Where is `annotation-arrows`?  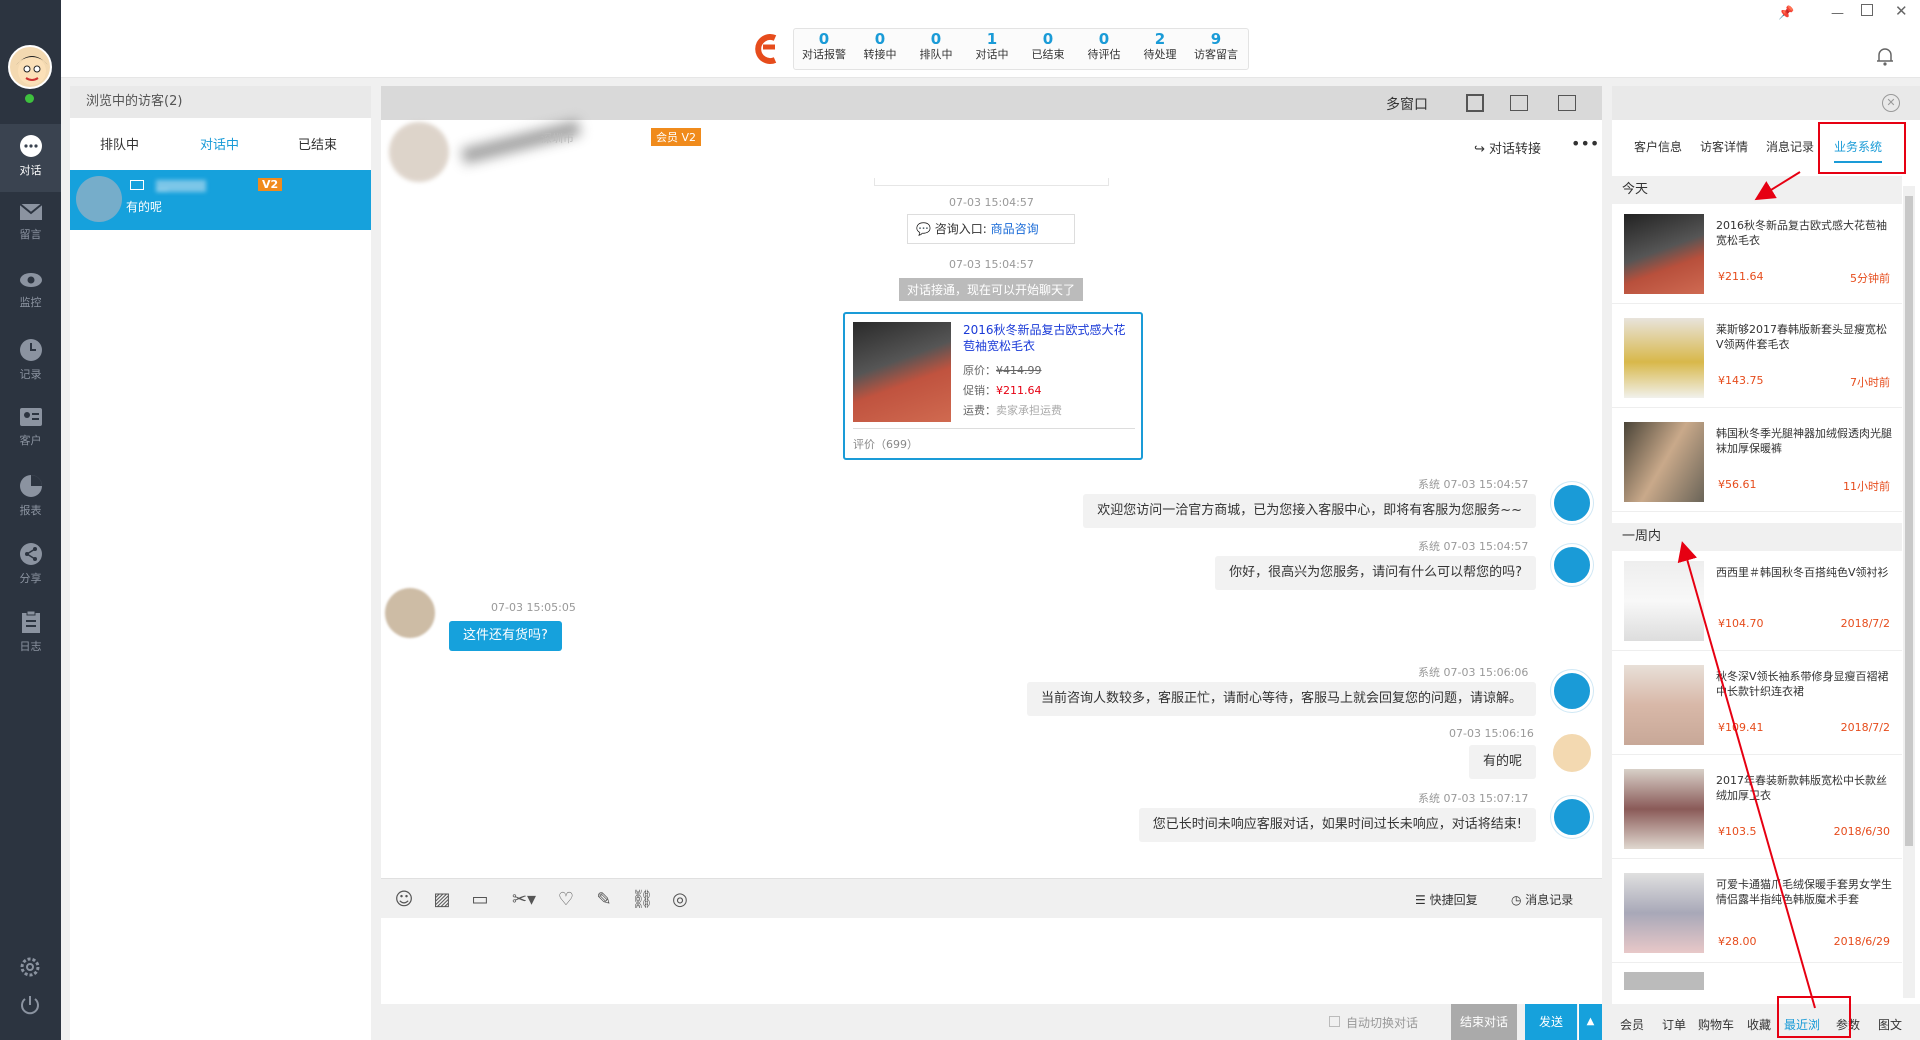
annotation-arrows is located at coordinates (1746, 590).